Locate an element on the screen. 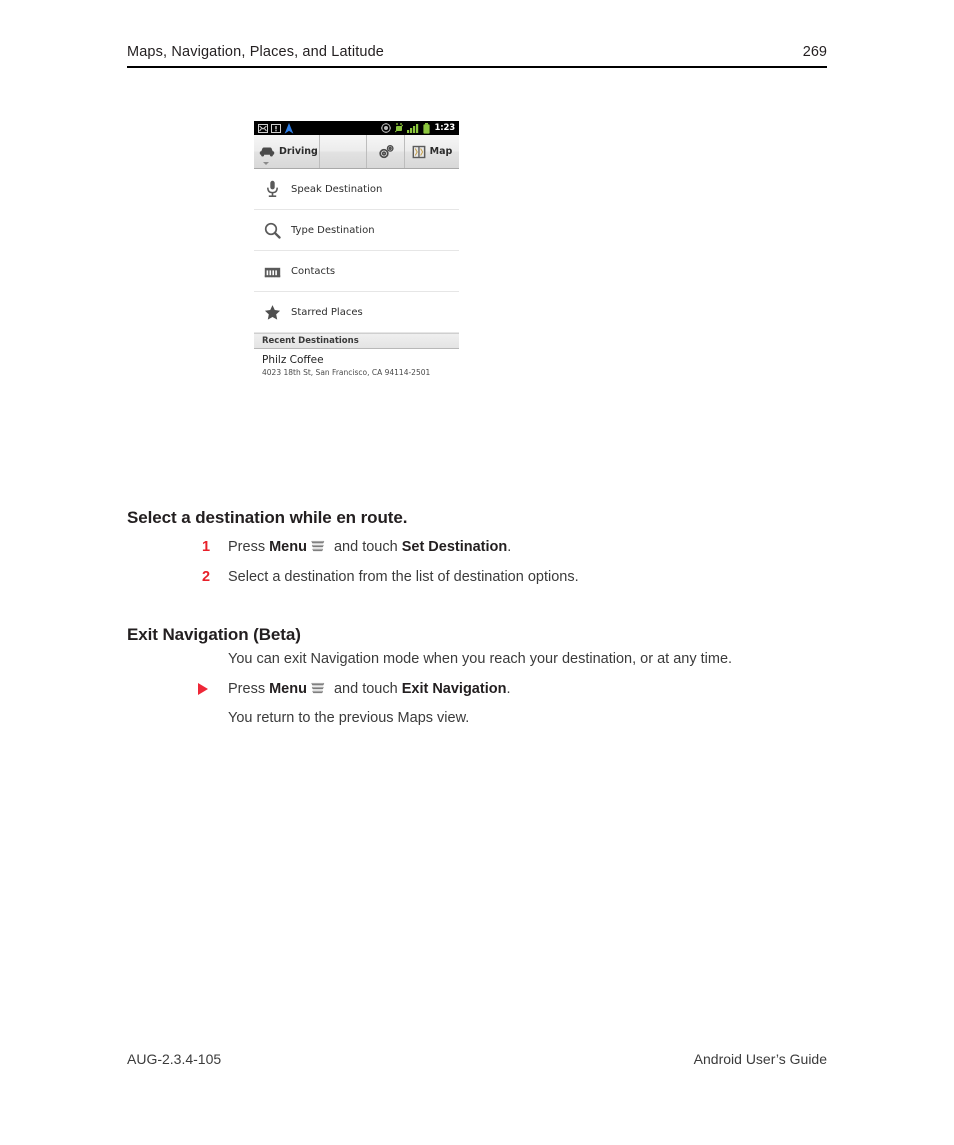  usb-debug-icon is located at coordinates (398, 128).